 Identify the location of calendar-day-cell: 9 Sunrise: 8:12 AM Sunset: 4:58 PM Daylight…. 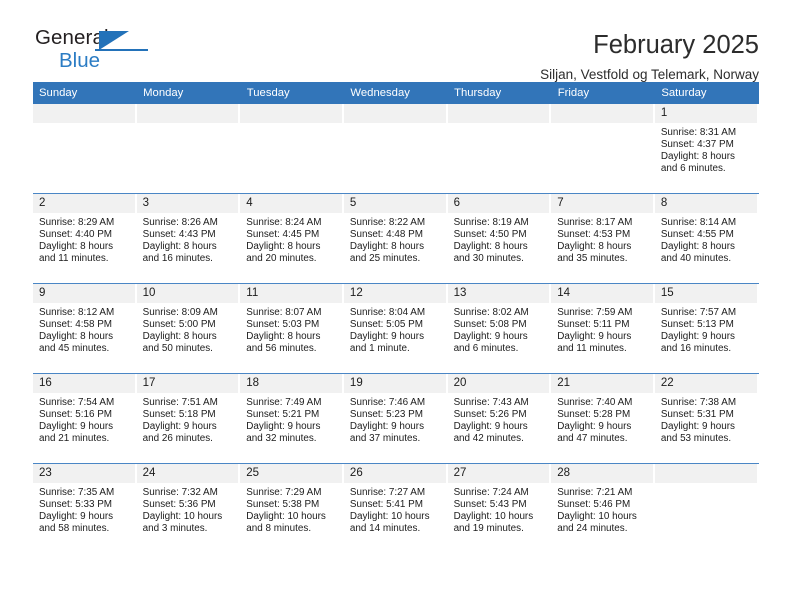
(85, 328).